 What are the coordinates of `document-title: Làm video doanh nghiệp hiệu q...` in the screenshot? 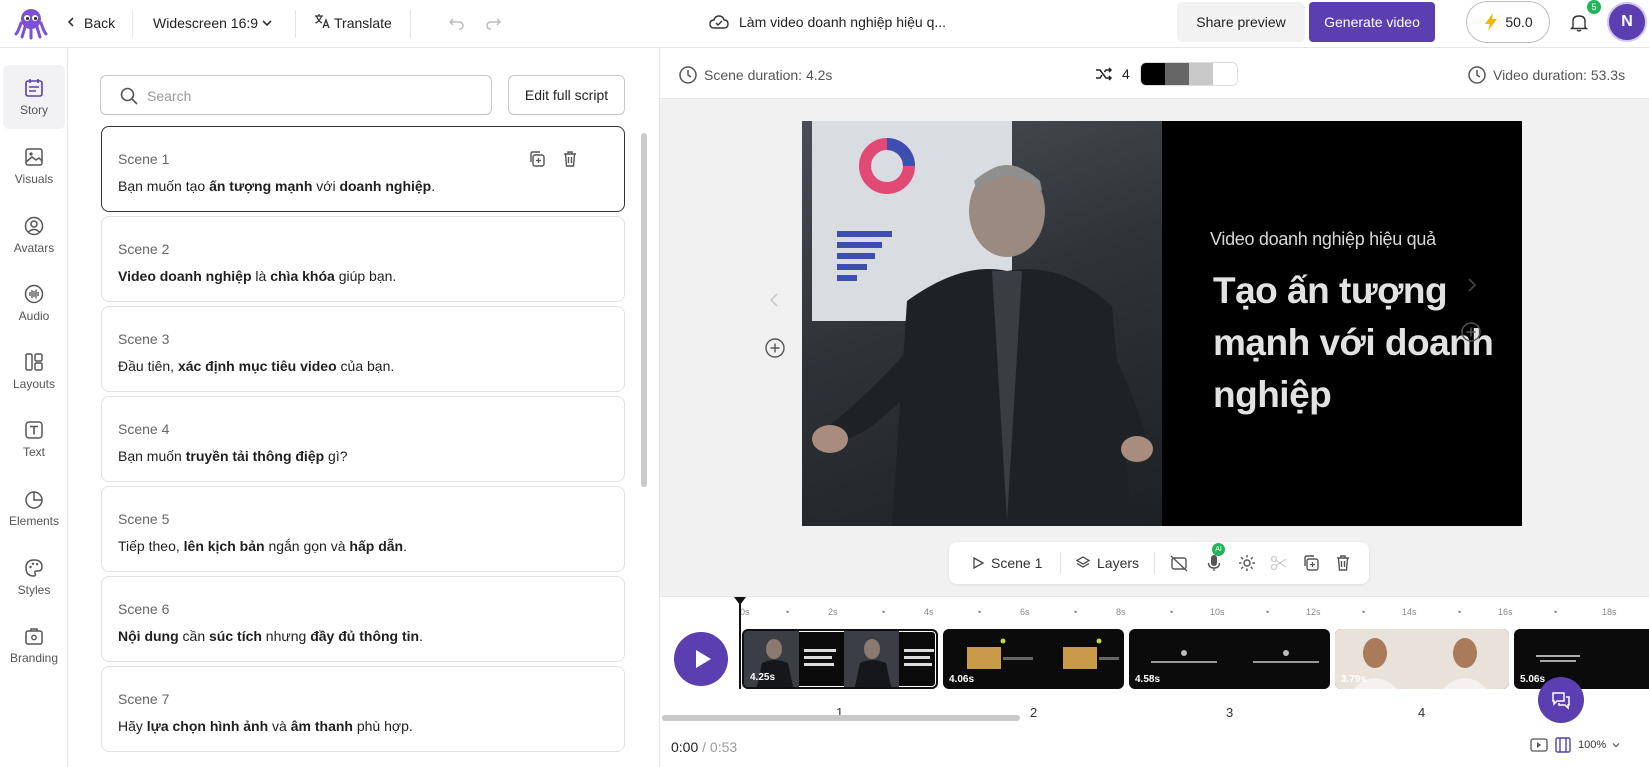 It's located at (842, 22).